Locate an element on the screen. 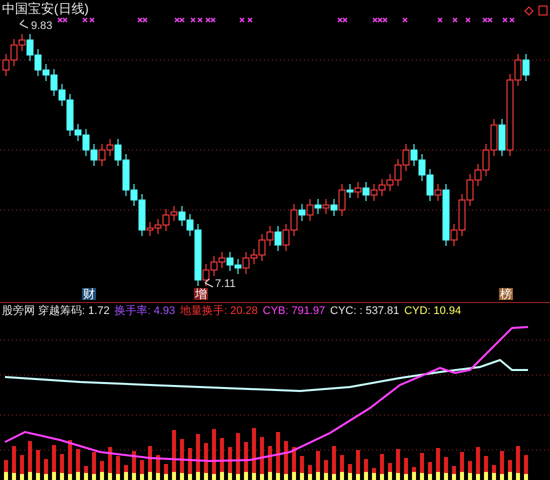 This screenshot has height=480, width=550. event-marker: 财 is located at coordinates (89, 294).